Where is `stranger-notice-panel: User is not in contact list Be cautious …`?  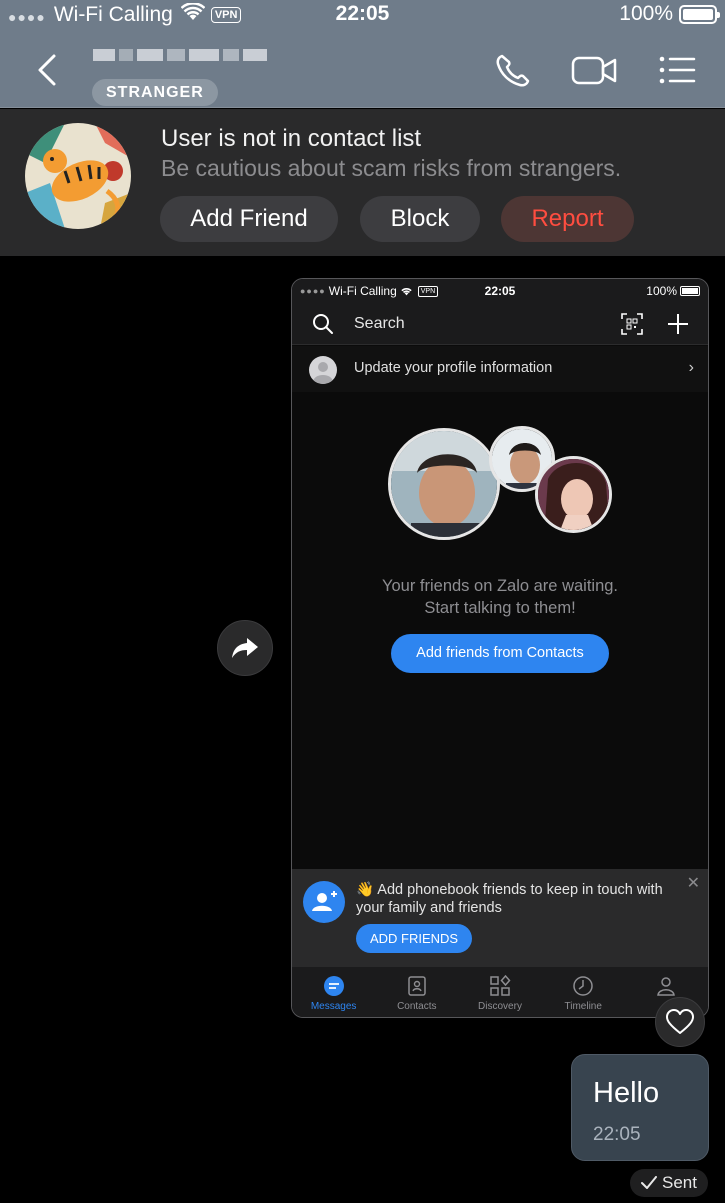
stranger-notice-panel: User is not in contact list Be cautious … is located at coordinates (362, 182).